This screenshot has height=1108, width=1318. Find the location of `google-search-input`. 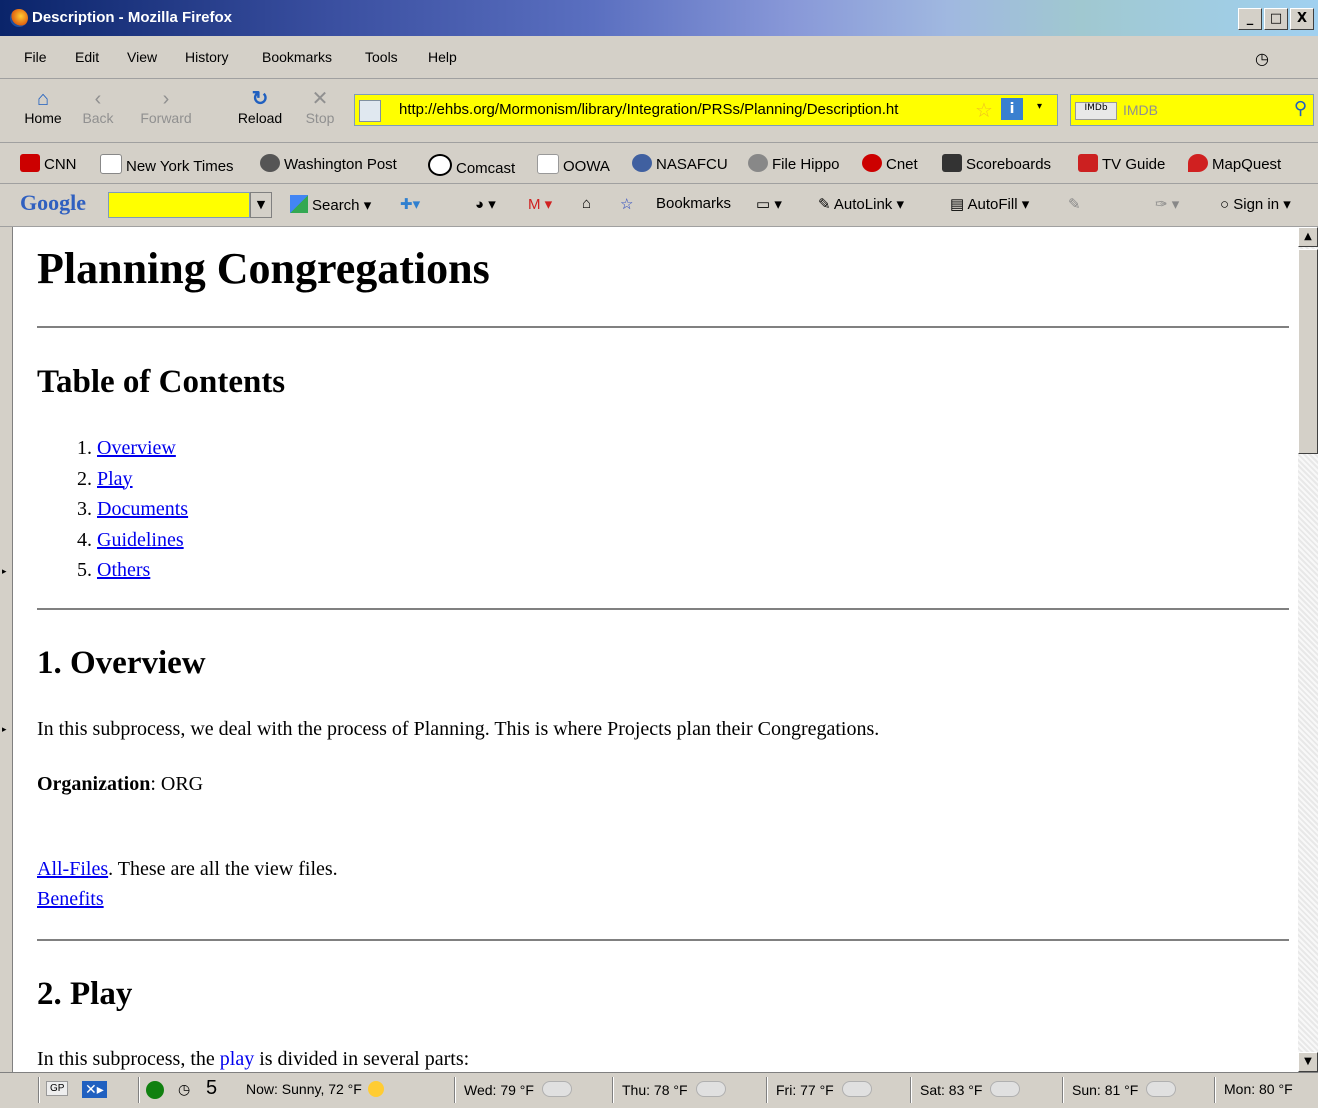

google-search-input is located at coordinates (179, 205).